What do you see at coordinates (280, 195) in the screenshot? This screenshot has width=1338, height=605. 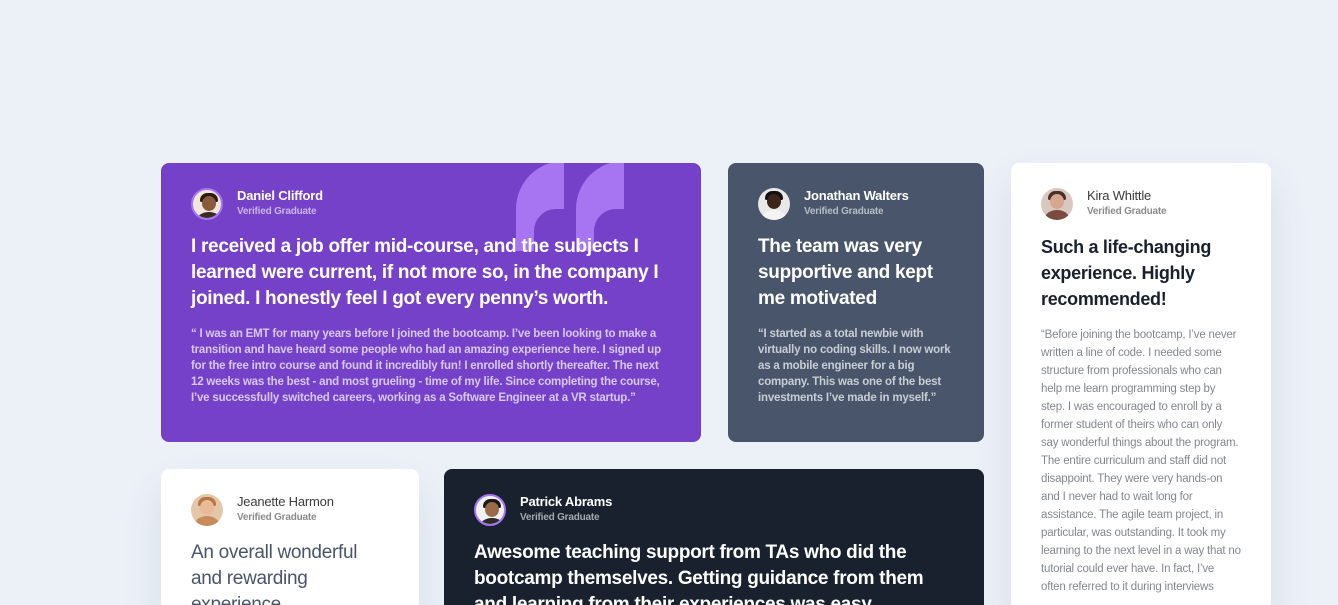 I see `author-name: Daniel Clifford` at bounding box center [280, 195].